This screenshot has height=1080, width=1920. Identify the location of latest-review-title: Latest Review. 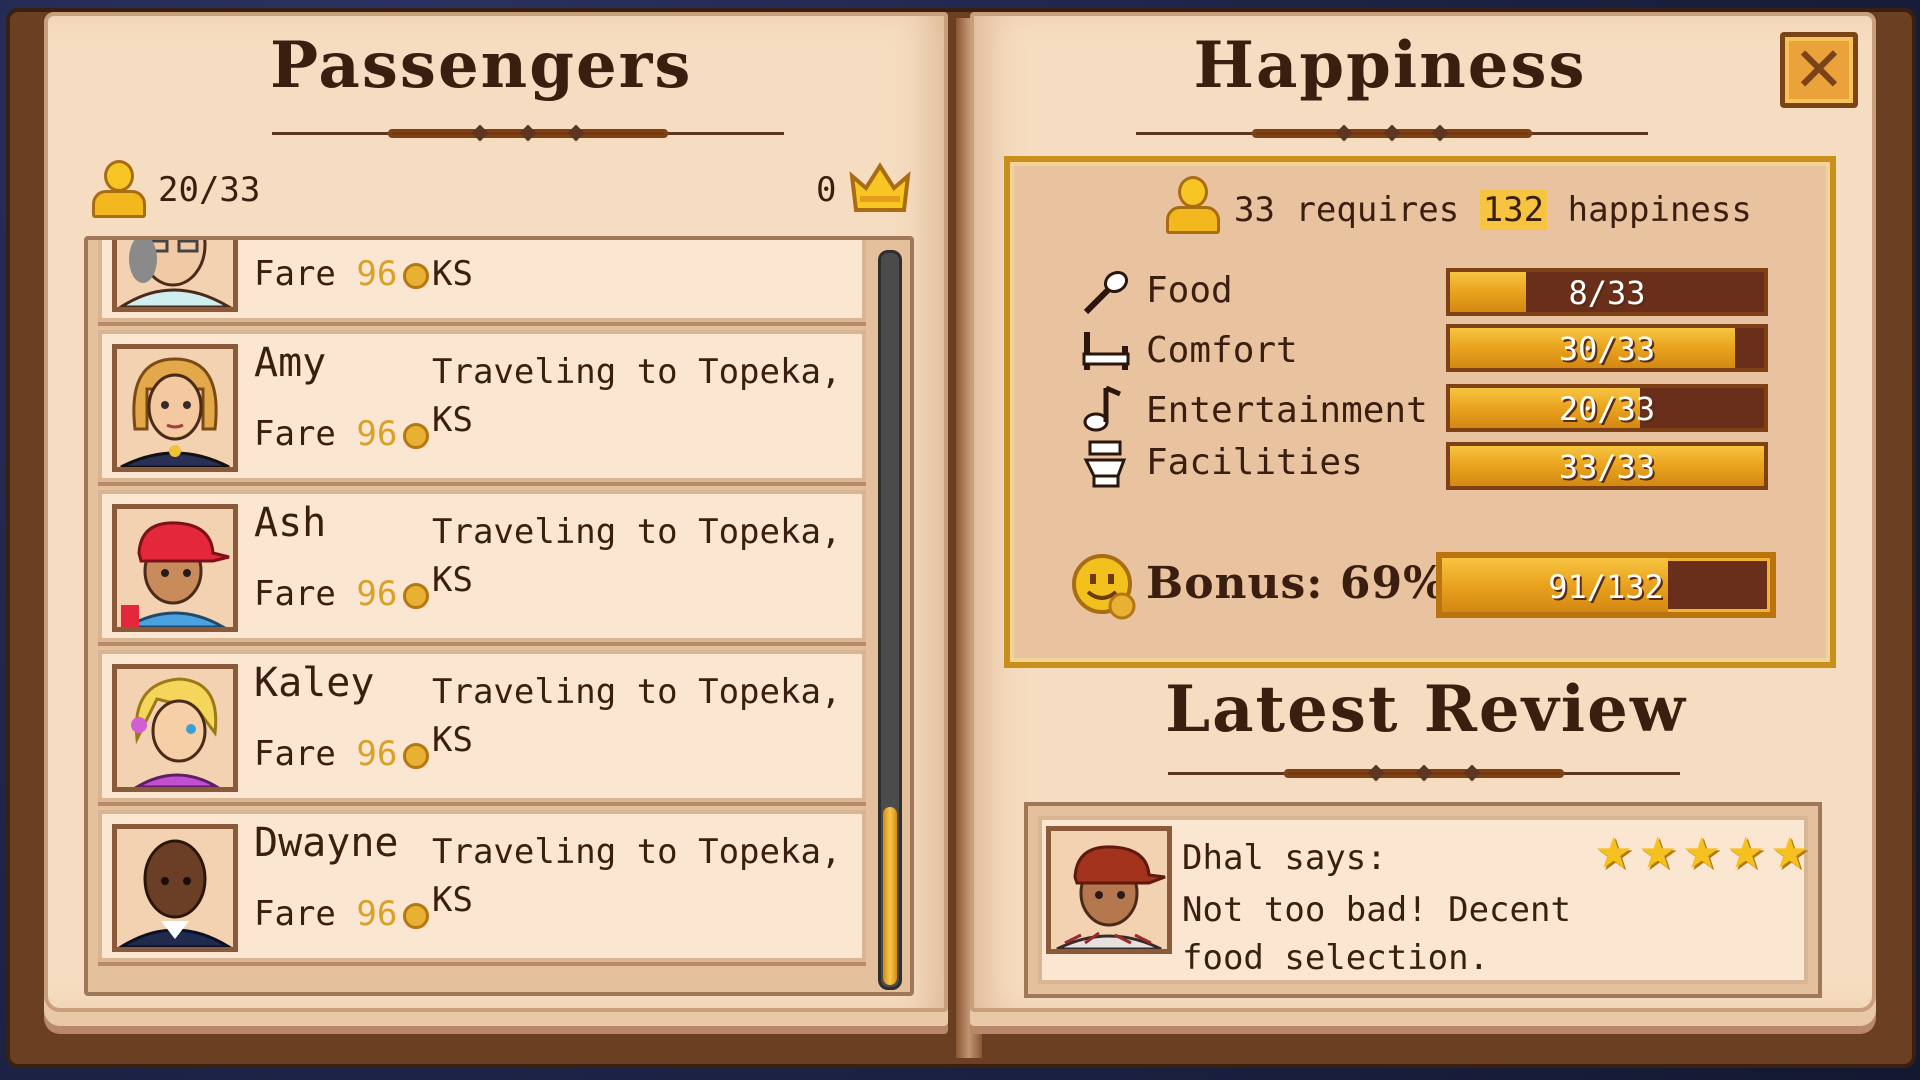
(1426, 709).